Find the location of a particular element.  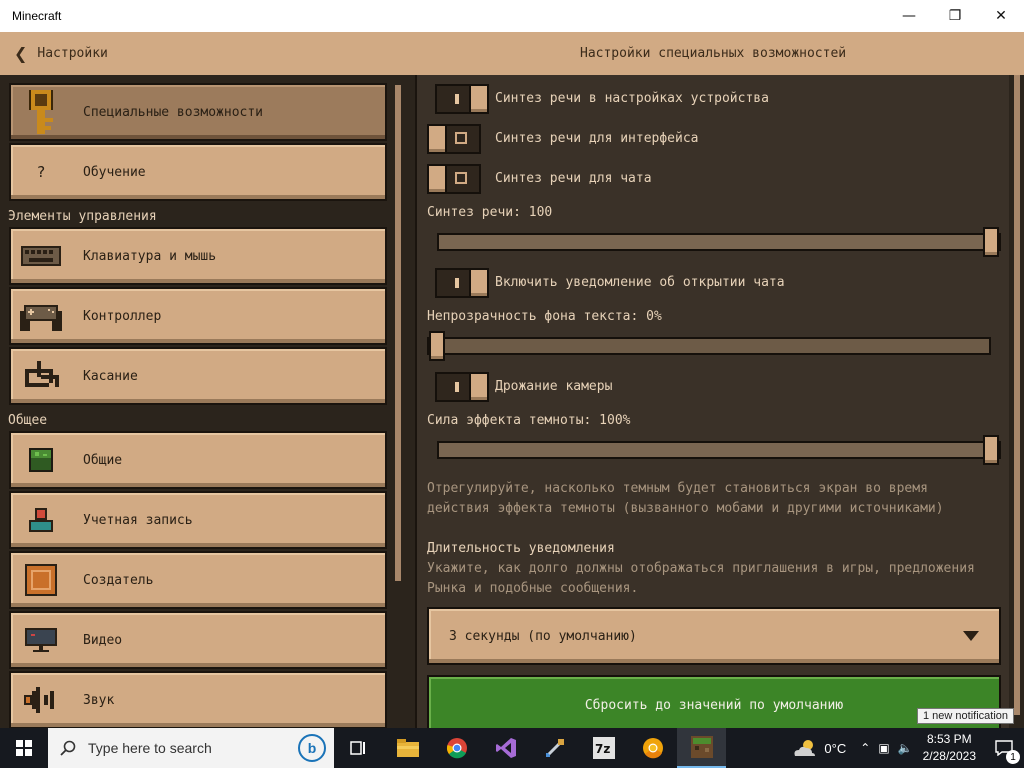

search-placeholder: Type here to search is located at coordinates (150, 748).